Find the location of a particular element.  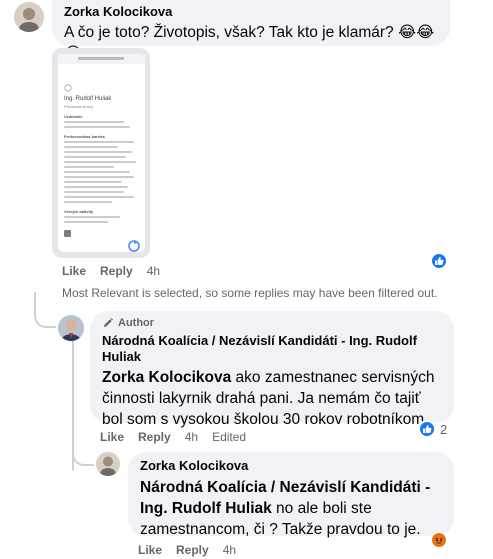

thread-connector-reply2 is located at coordinates (83, 453).